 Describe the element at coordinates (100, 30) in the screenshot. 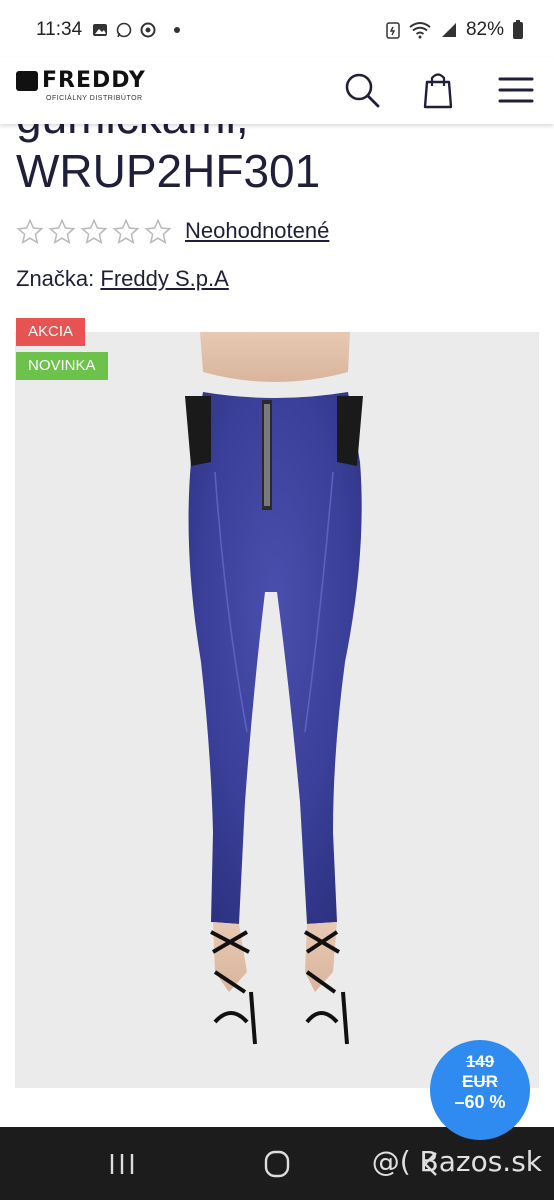

I see `gallery-icon` at that location.